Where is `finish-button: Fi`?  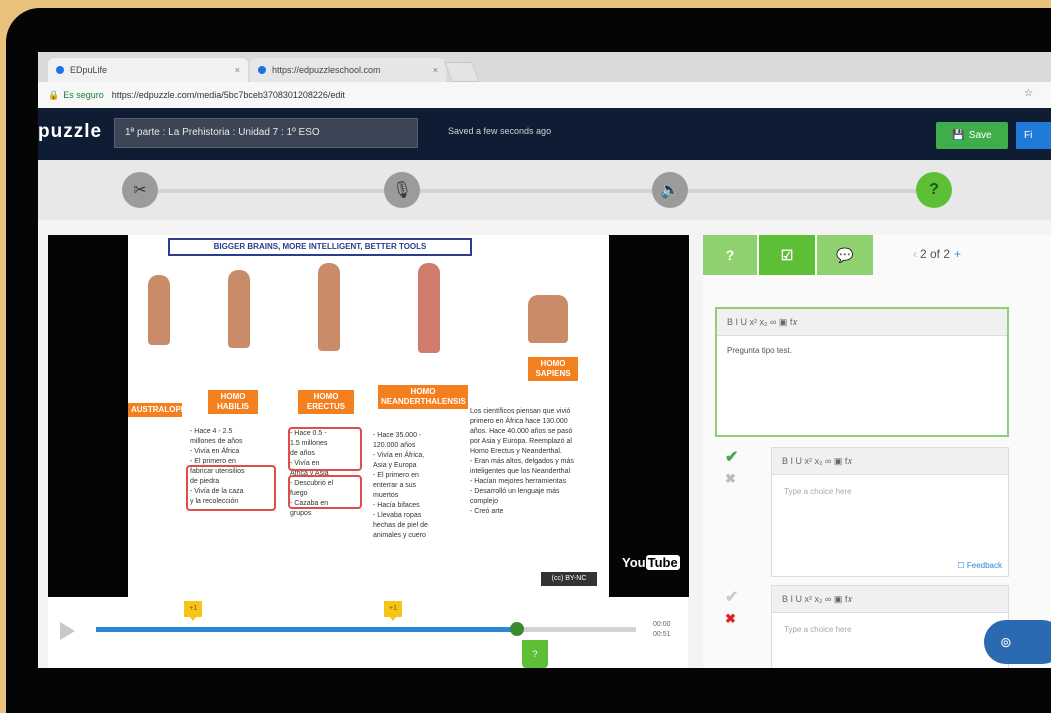
finish-button: Fi is located at coordinates (1033, 135).